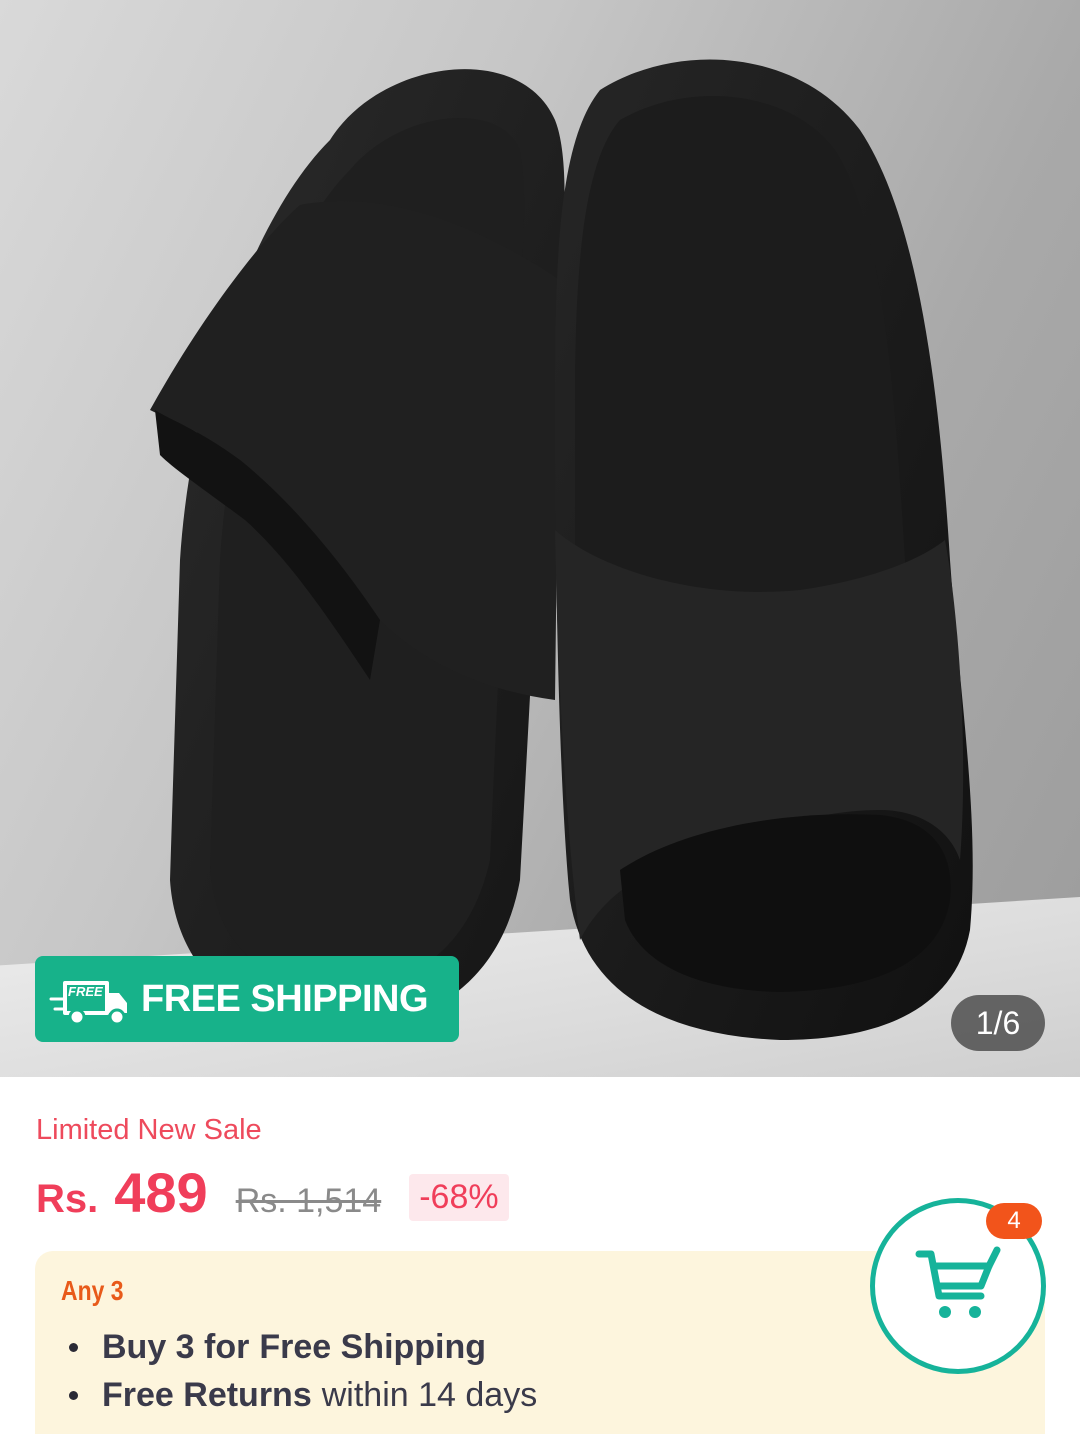  I want to click on delivery-truck-icon: FREE, so click(88, 1003).